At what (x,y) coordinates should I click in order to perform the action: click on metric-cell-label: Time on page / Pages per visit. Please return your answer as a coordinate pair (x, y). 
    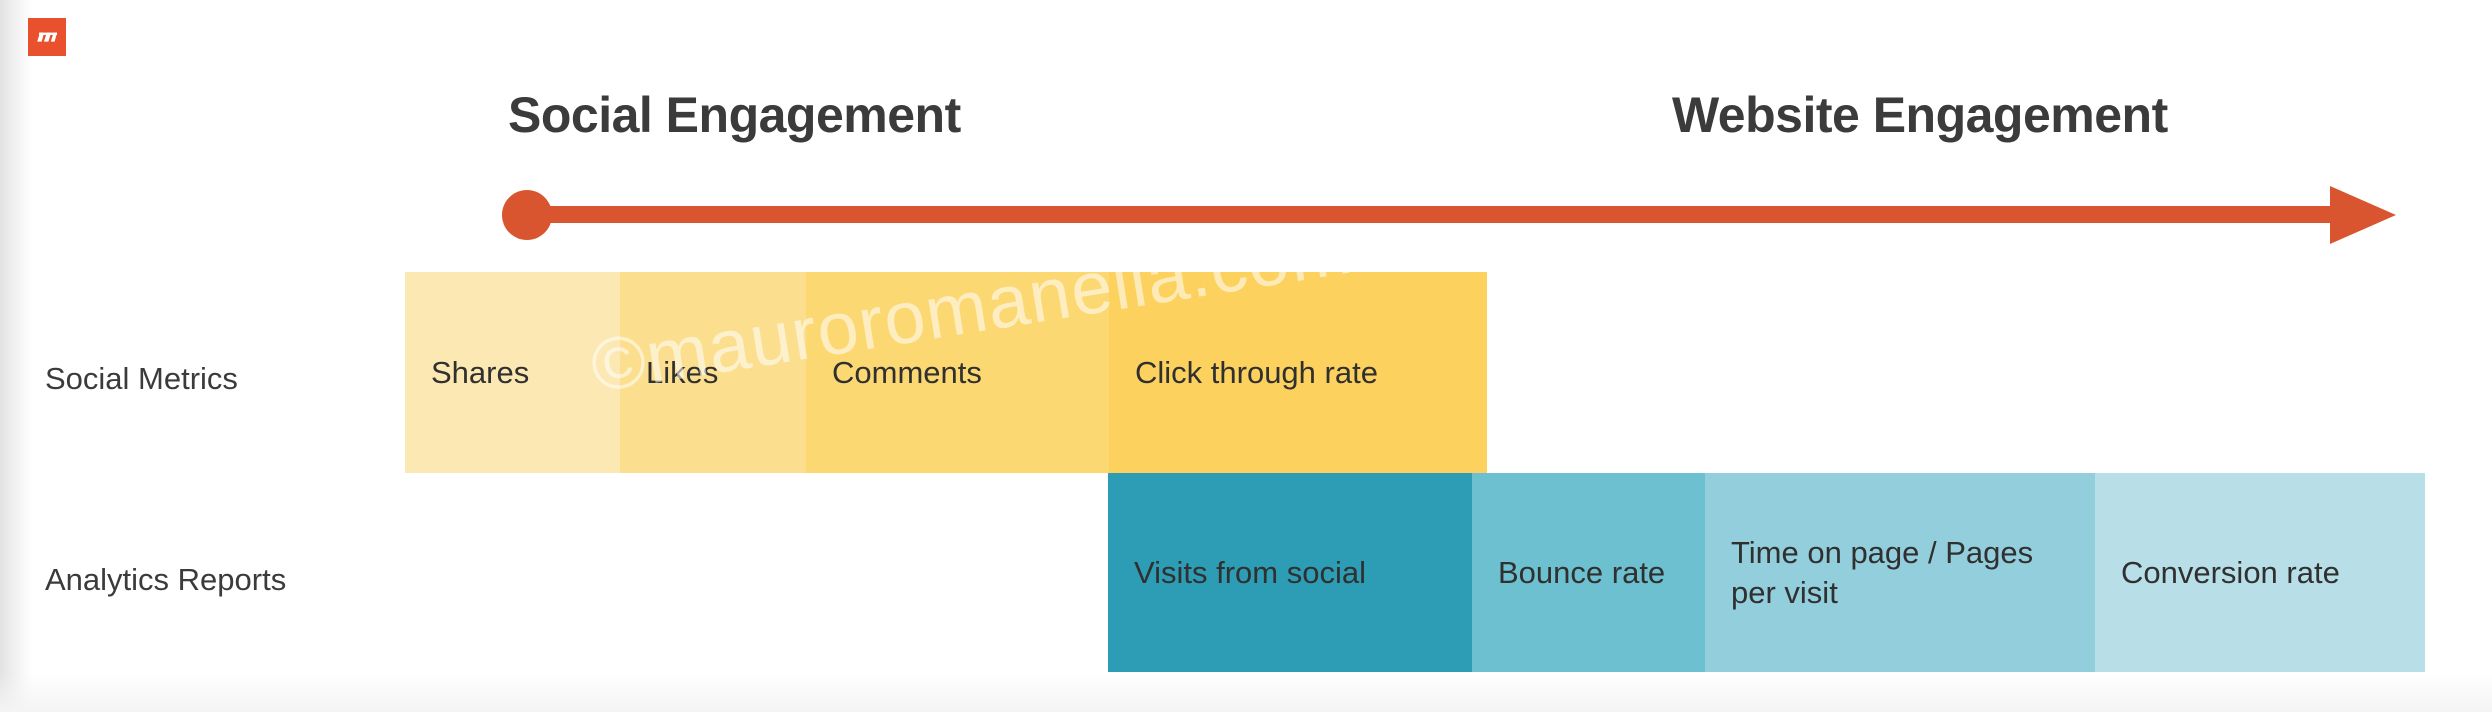
    Looking at the image, I should click on (1882, 572).